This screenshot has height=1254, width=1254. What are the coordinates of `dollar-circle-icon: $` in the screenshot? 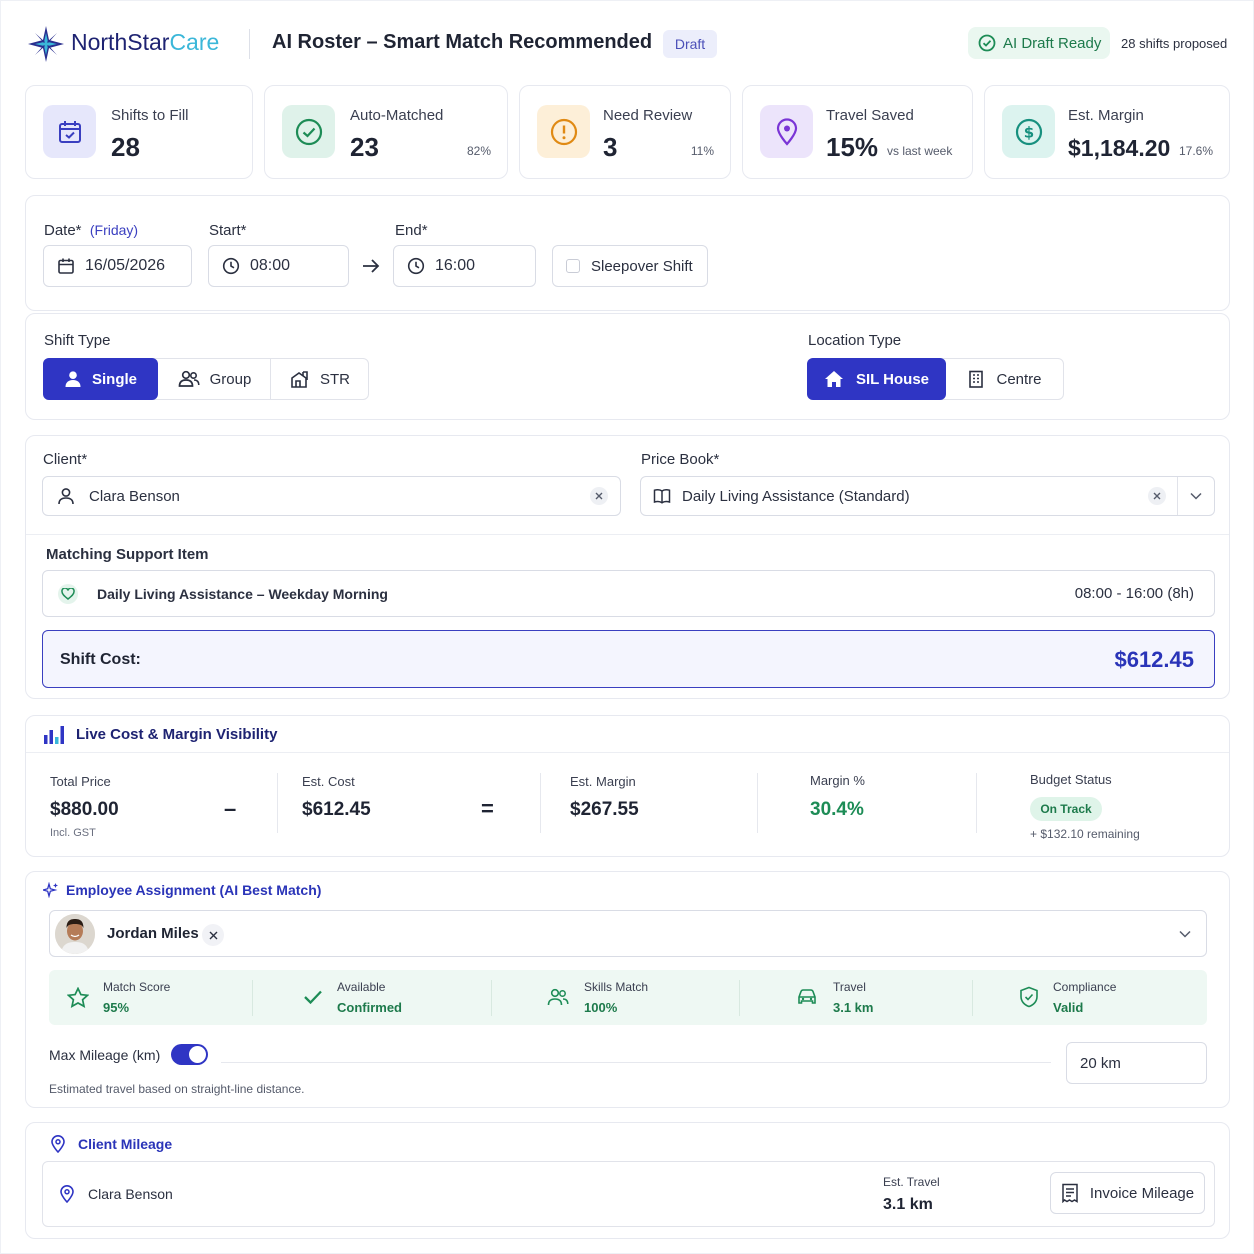 It's located at (1028, 131).